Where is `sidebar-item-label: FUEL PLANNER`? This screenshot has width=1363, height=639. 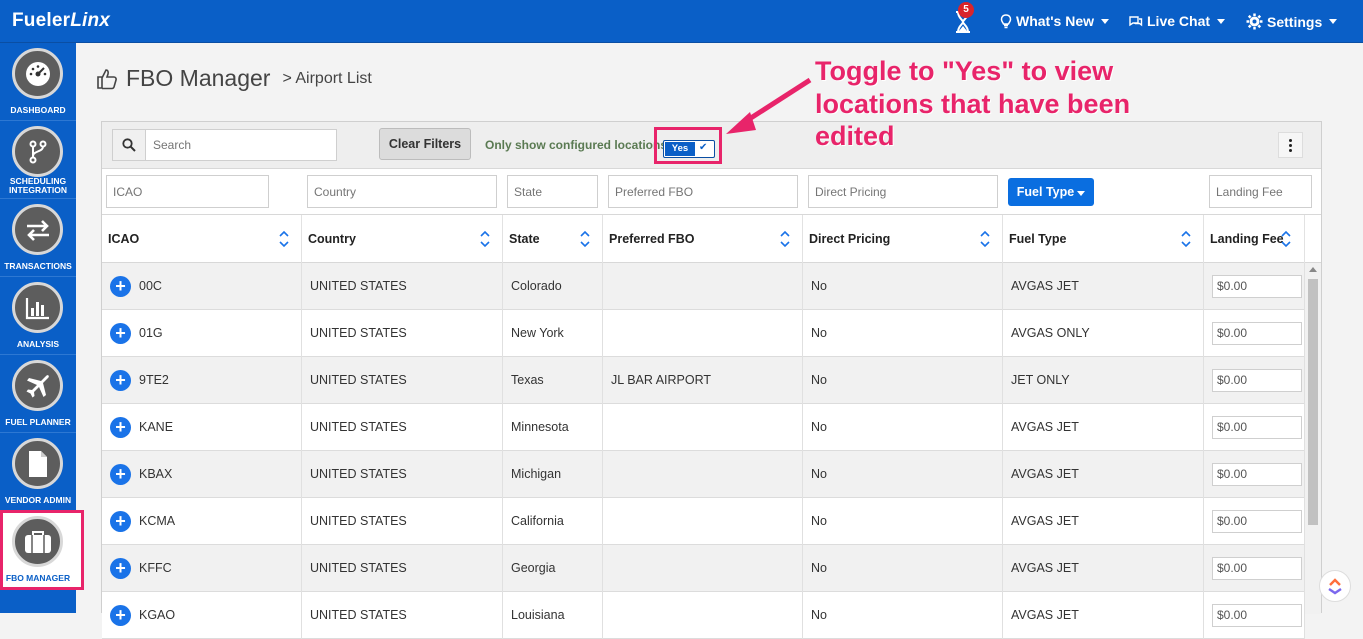 sidebar-item-label: FUEL PLANNER is located at coordinates (38, 422).